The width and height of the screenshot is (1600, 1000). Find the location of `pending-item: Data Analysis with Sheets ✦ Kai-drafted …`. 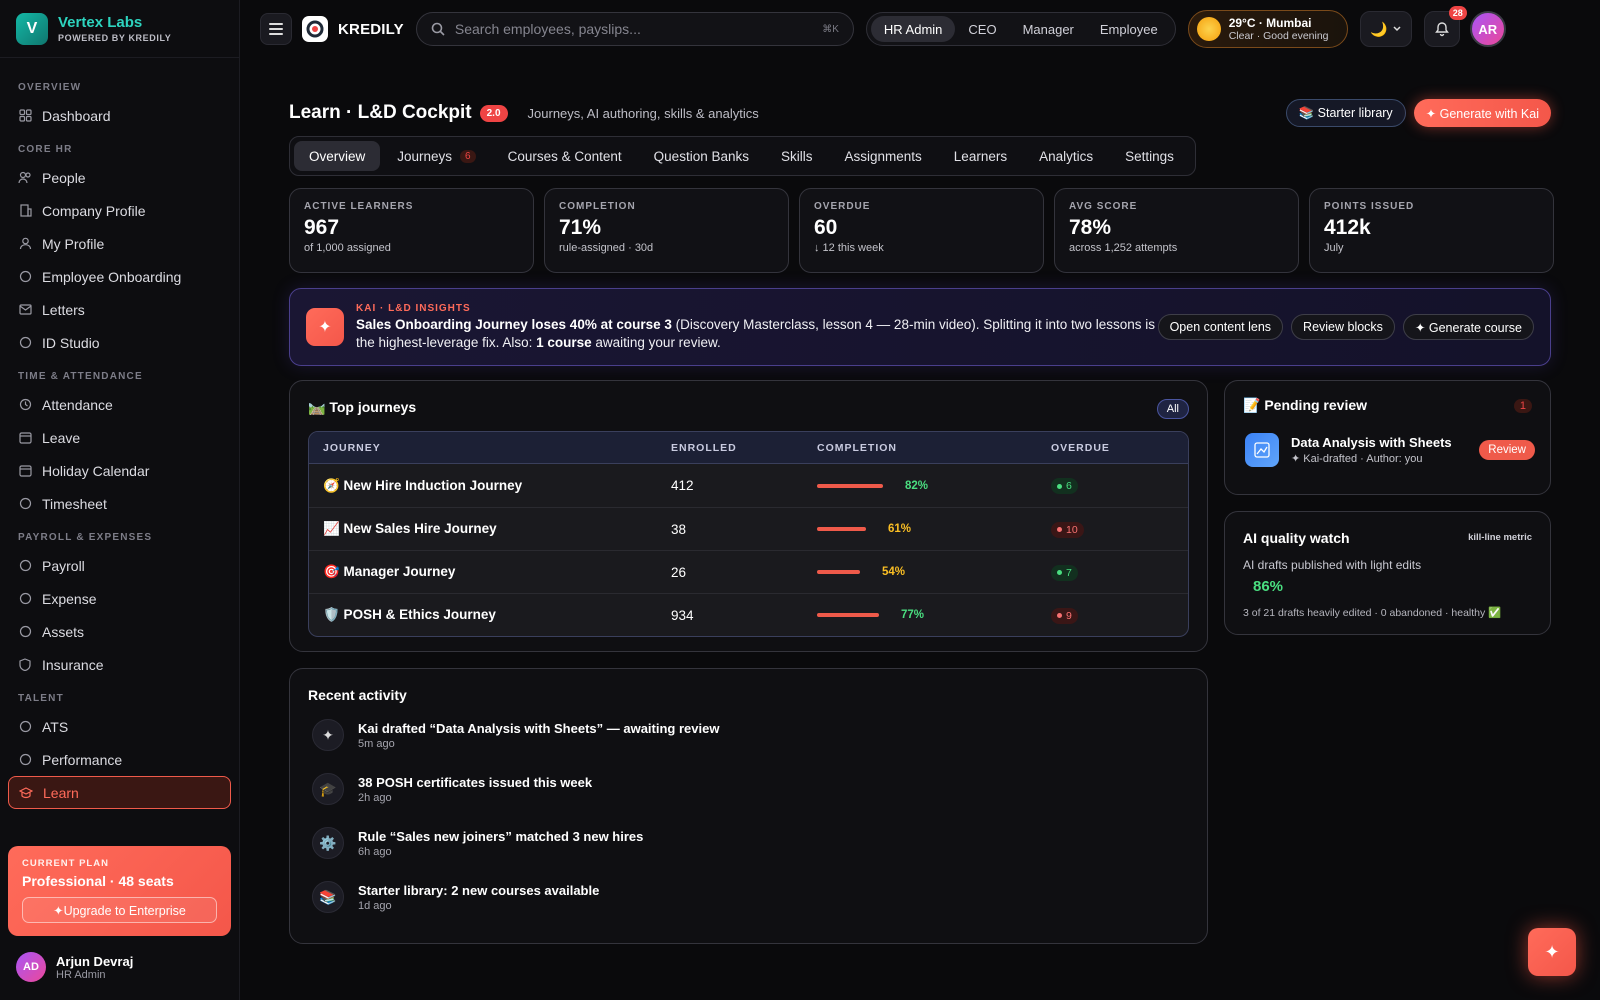

pending-item: Data Analysis with Sheets ✦ Kai-drafted … is located at coordinates (1390, 450).